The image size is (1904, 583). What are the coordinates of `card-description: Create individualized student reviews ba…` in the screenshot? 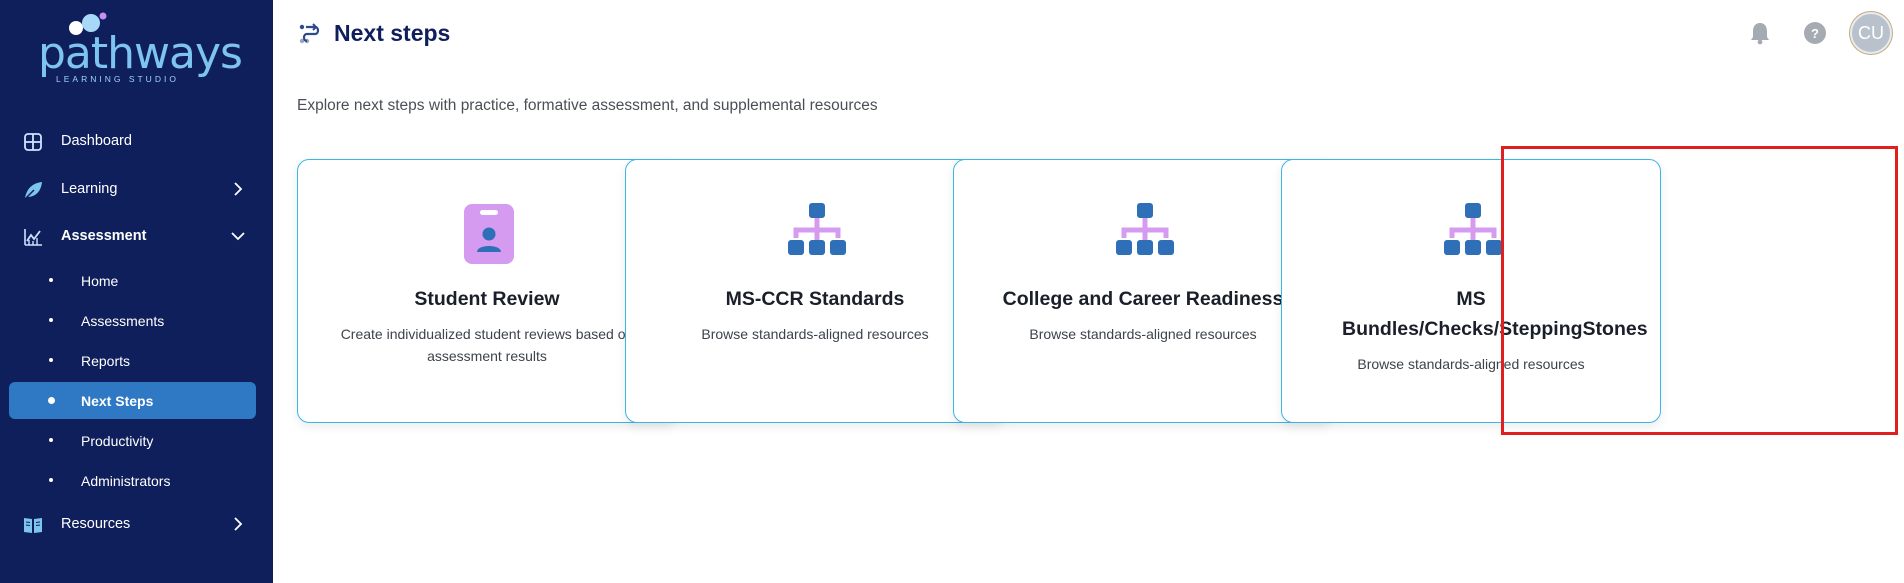 It's located at (487, 345).